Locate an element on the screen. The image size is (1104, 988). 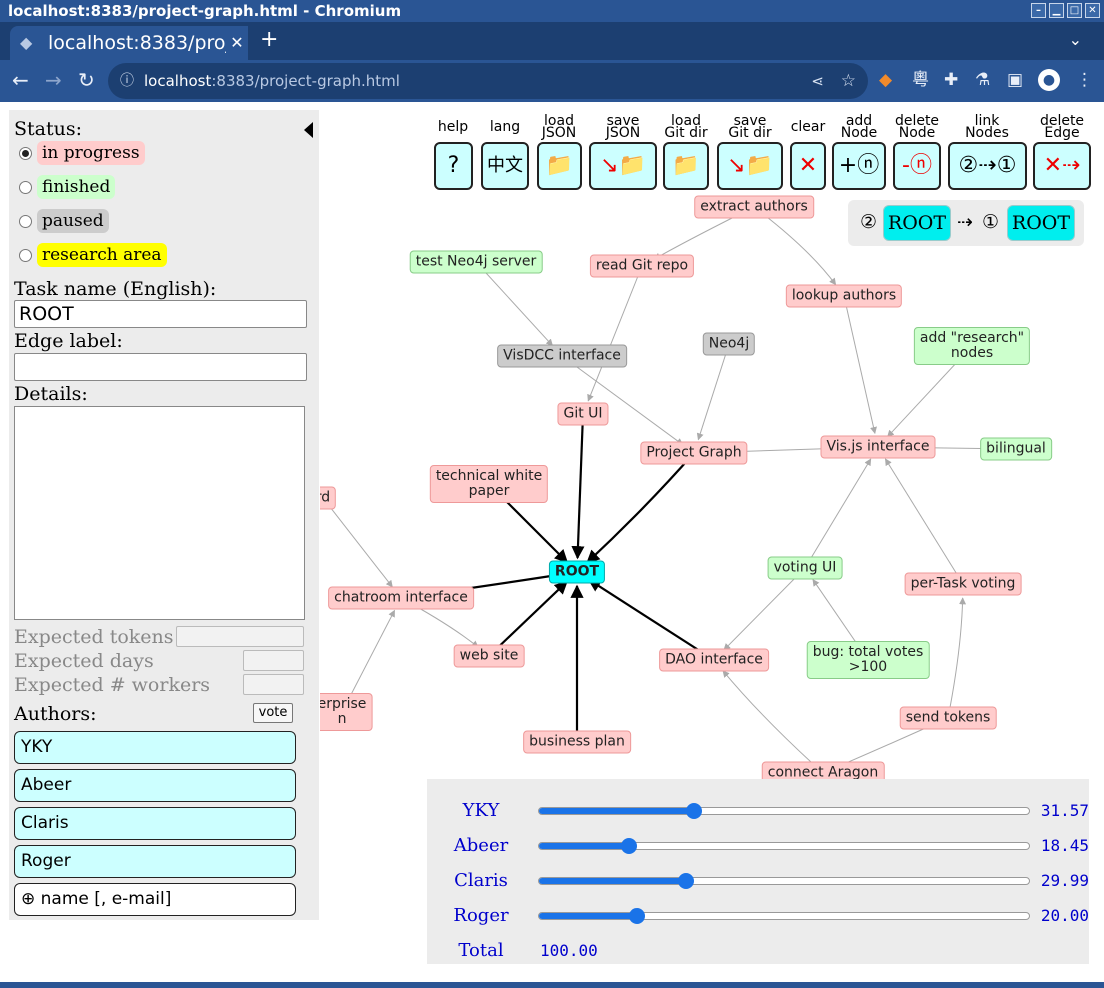
browser-tab: ◆ localhost:8383/project-graph.html is located at coordinates (129, 43).